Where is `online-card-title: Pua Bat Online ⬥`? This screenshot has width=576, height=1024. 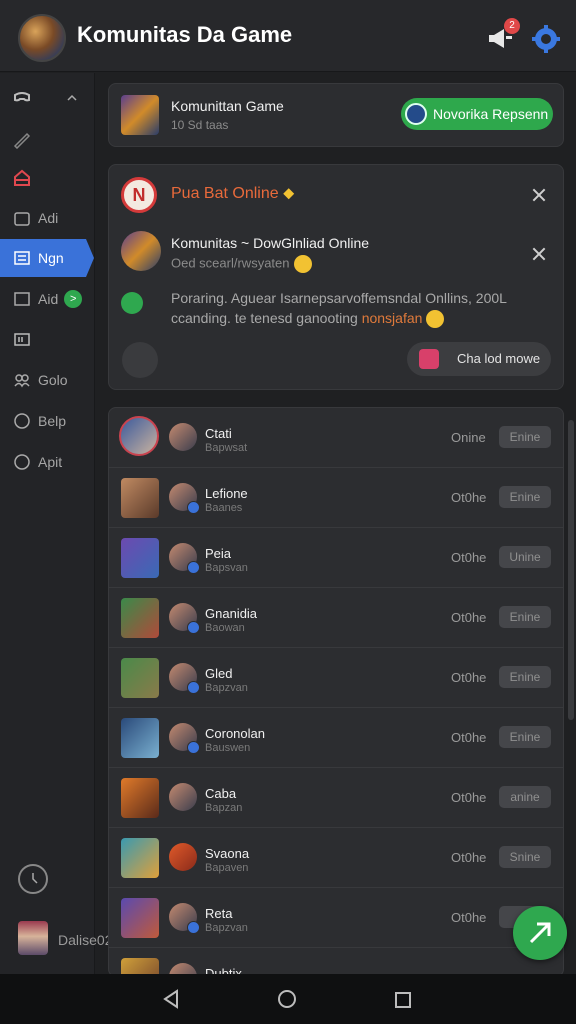
online-card-title: Pua Bat Online ⬥ is located at coordinates (233, 193).